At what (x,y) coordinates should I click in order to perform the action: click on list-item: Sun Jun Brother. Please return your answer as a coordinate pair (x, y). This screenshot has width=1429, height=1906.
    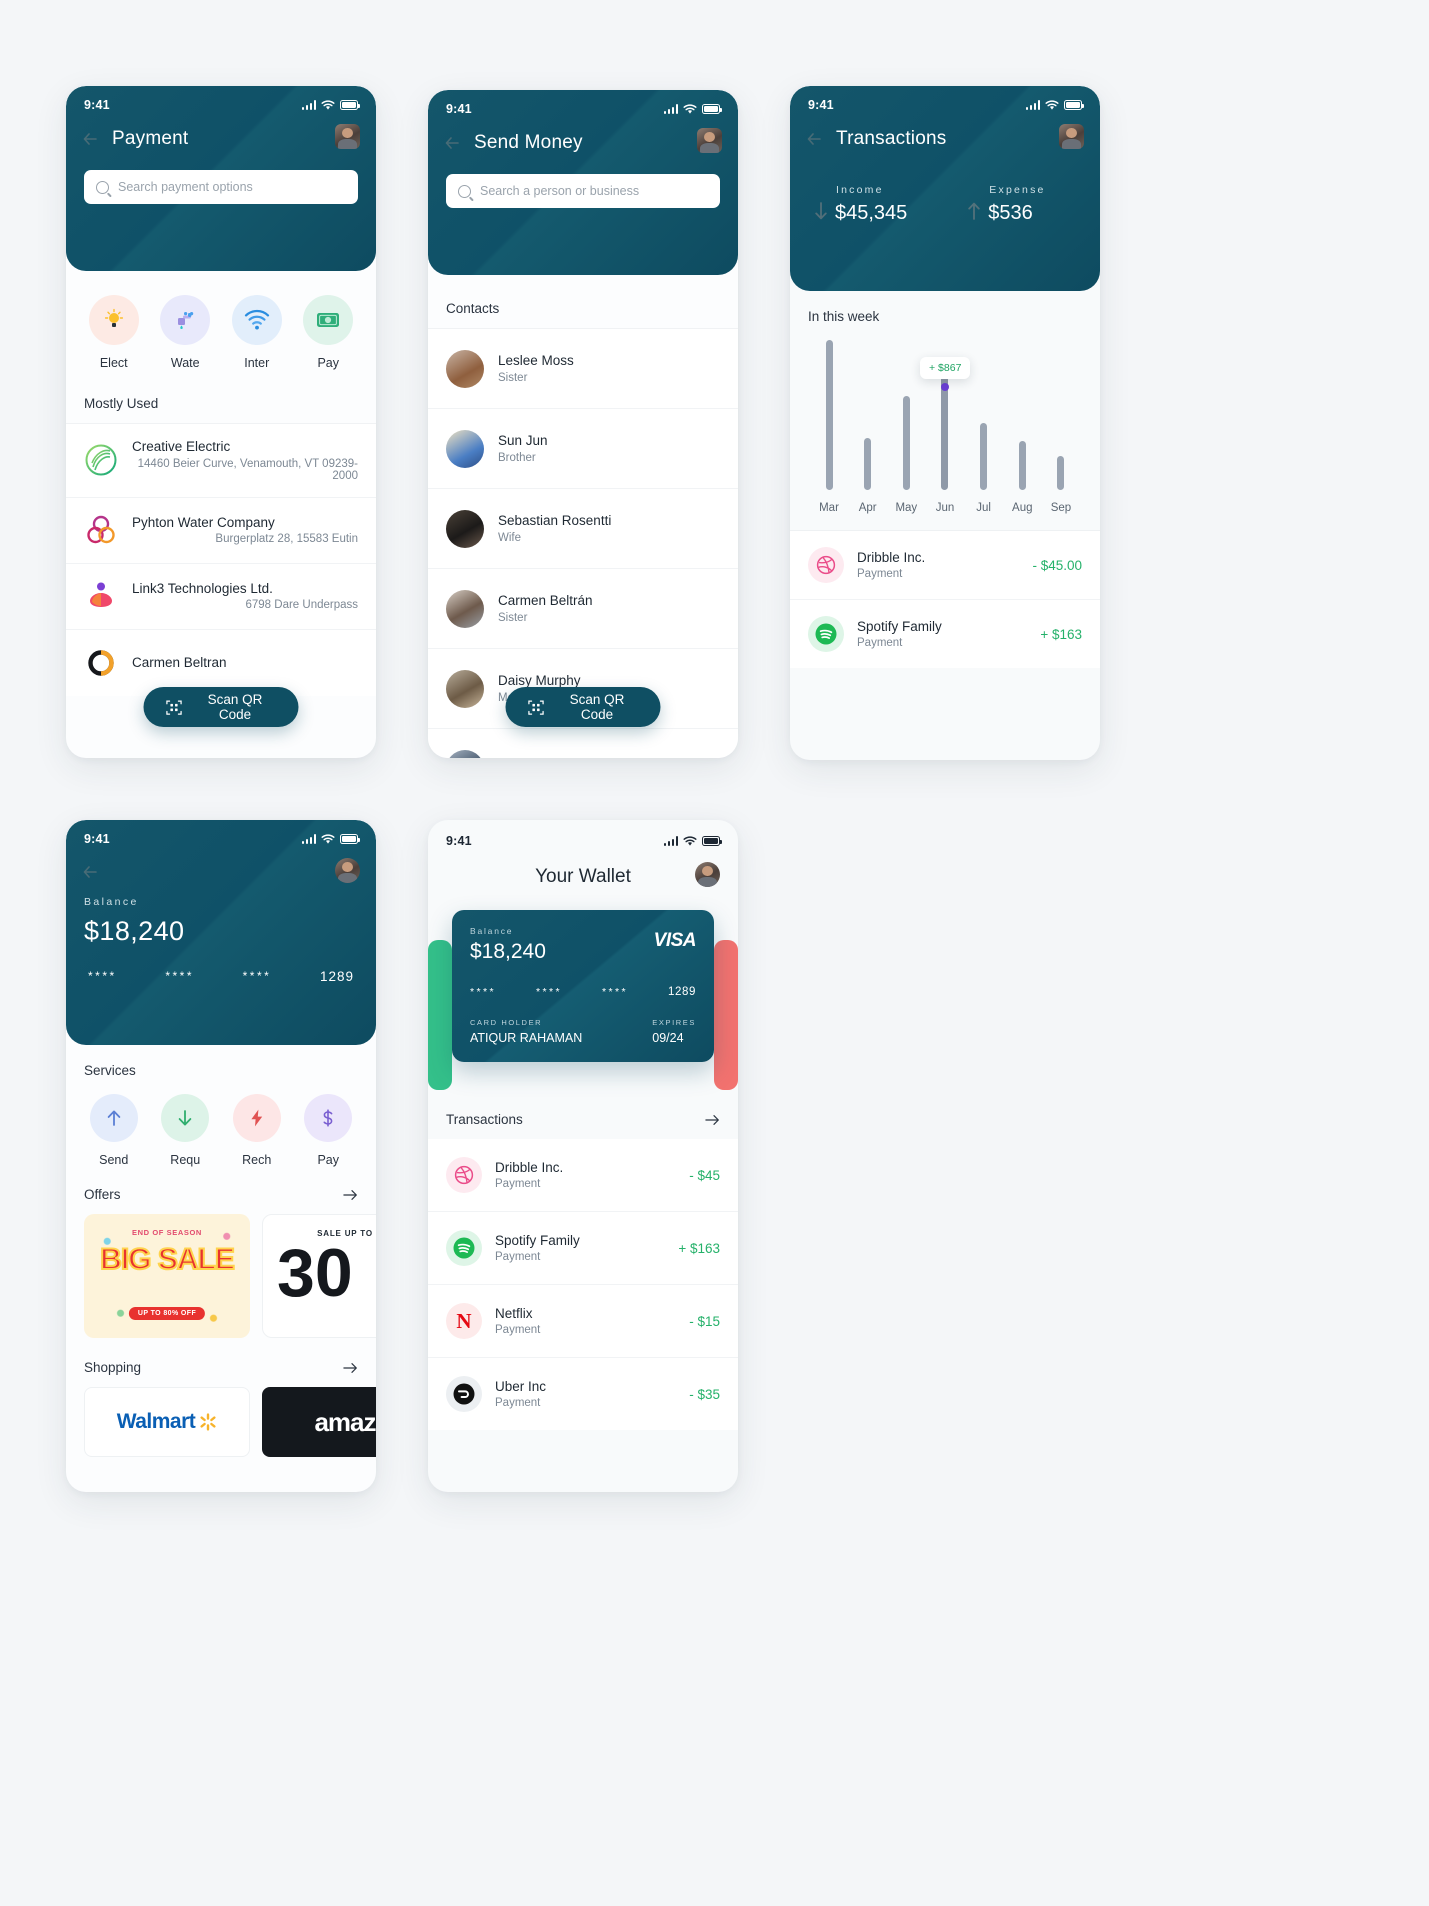
    Looking at the image, I should click on (583, 449).